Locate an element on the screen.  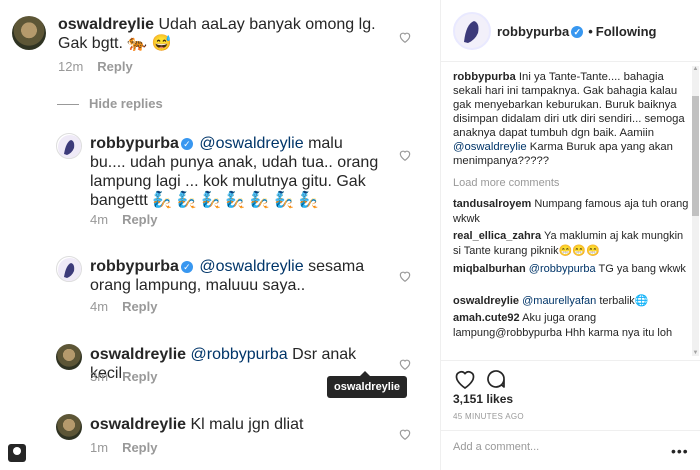
post-username: robbypurba is located at coordinates (533, 31).